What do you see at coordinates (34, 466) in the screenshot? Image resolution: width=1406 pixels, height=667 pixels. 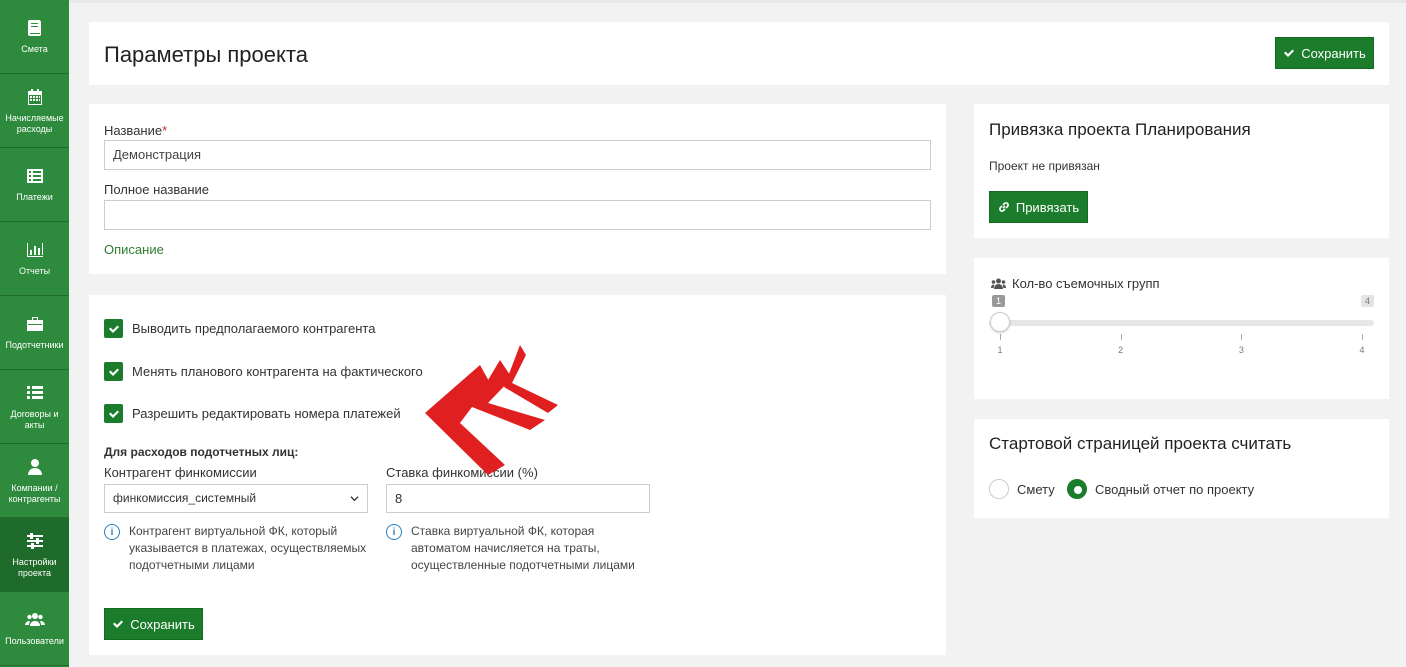 I see `user-icon` at bounding box center [34, 466].